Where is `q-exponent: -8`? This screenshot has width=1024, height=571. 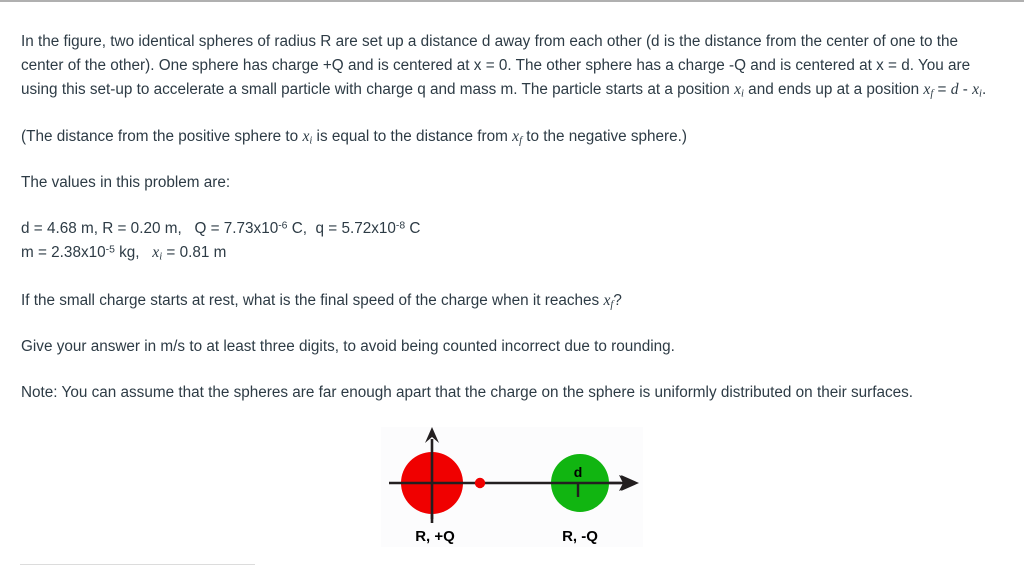
q-exponent: -8 is located at coordinates (400, 226).